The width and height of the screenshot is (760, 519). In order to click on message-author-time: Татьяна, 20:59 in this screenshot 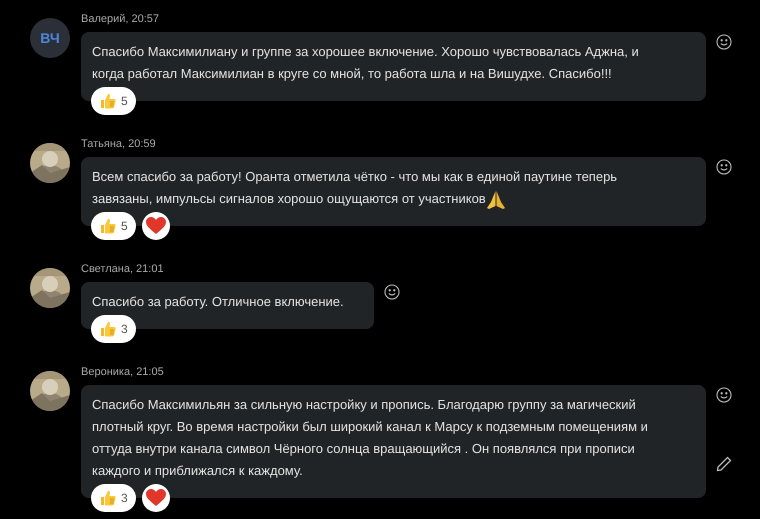, I will do `click(119, 144)`.